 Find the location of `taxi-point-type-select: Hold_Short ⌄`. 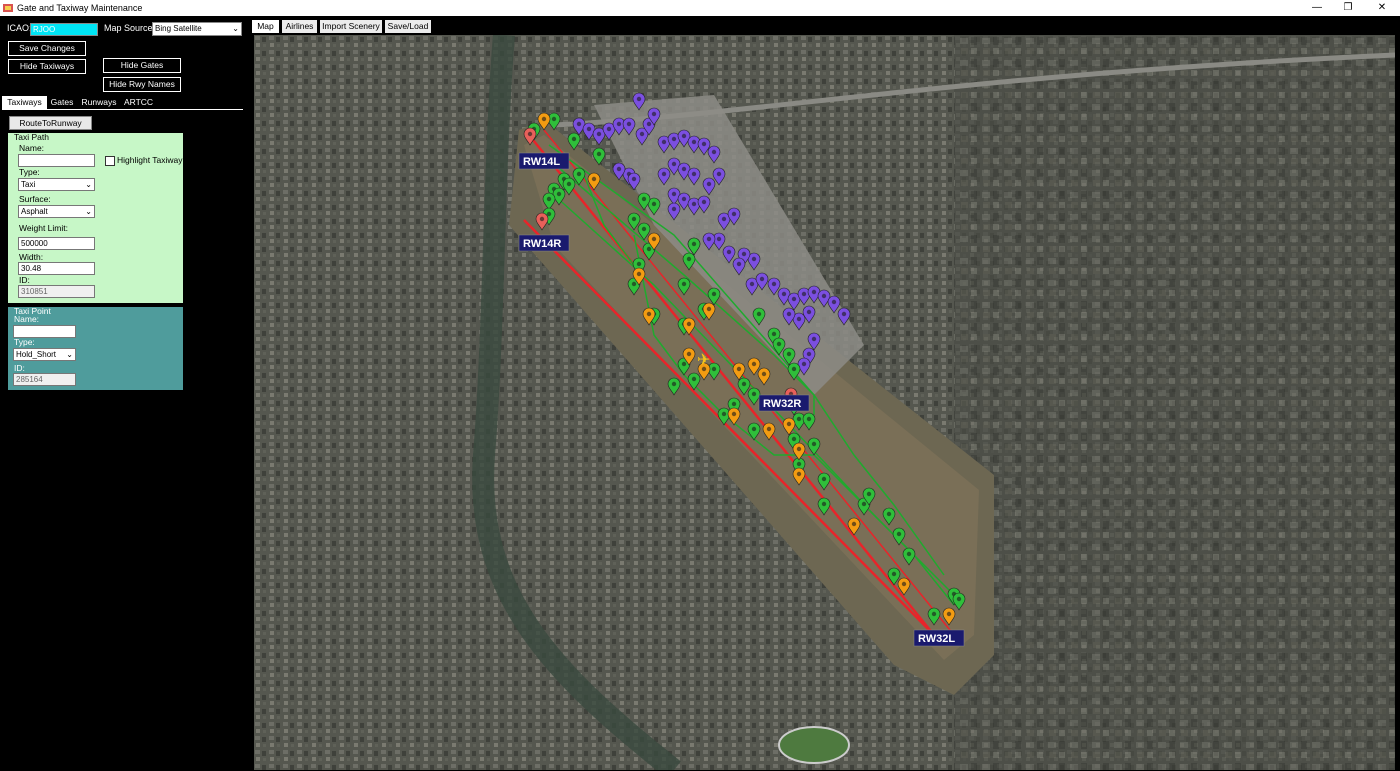

taxi-point-type-select: Hold_Short ⌄ is located at coordinates (44, 354).